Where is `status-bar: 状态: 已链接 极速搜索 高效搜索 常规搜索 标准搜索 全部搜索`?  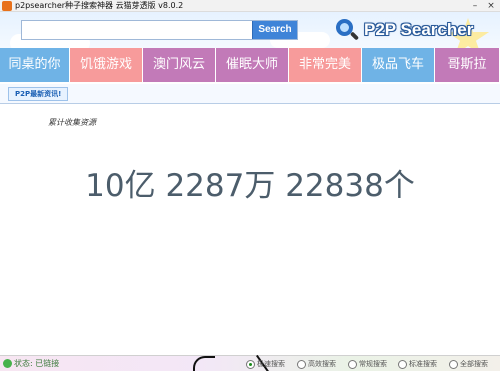
status-bar: 状态: 已链接 极速搜索 高效搜索 常规搜索 标准搜索 全部搜索 is located at coordinates (250, 362).